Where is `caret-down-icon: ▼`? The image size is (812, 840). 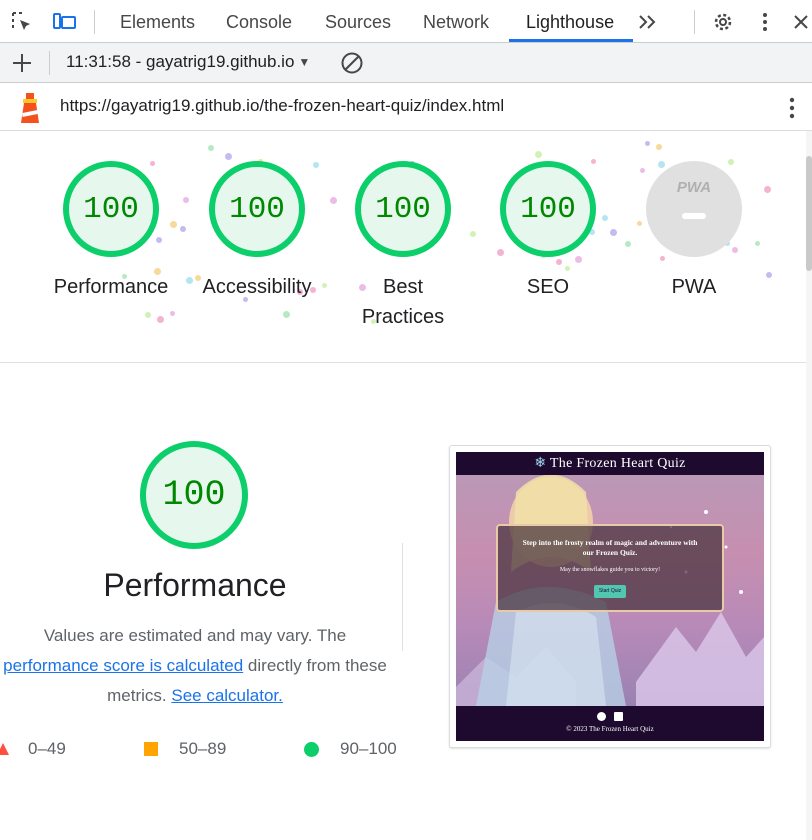 caret-down-icon: ▼ is located at coordinates (304, 62).